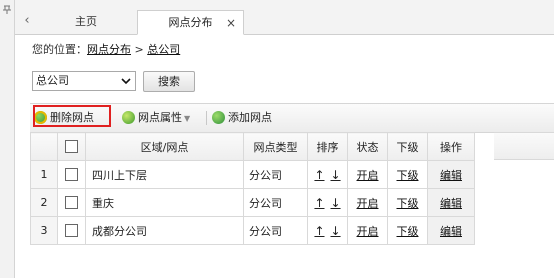 The image size is (554, 278). What do you see at coordinates (163, 49) in the screenshot?
I see `breadcrumb-link-head-office: 总公司` at bounding box center [163, 49].